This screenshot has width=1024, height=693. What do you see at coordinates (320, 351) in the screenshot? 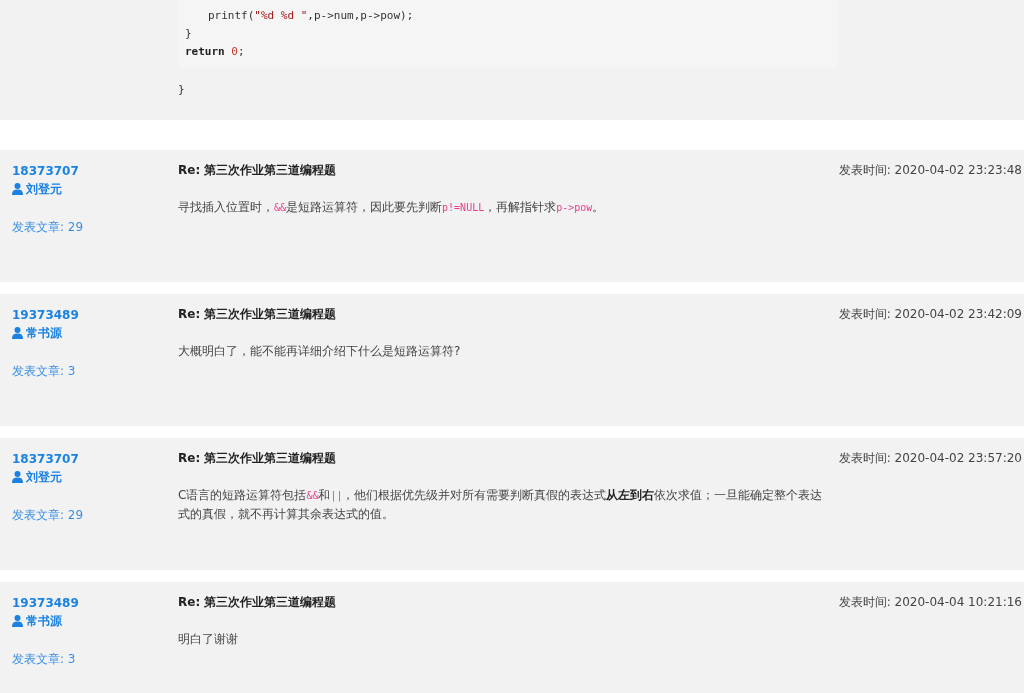
I see `post-body: 大概明白了，能不能再详细介绍下什么是短路运算符?` at bounding box center [320, 351].